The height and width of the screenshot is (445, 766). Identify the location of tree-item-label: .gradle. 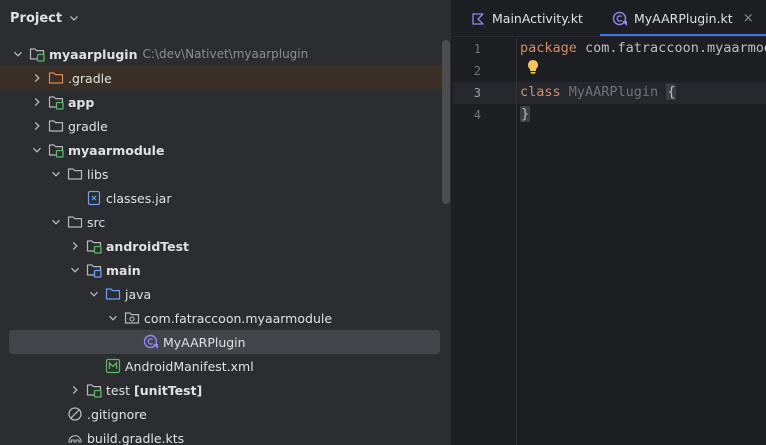
(90, 78).